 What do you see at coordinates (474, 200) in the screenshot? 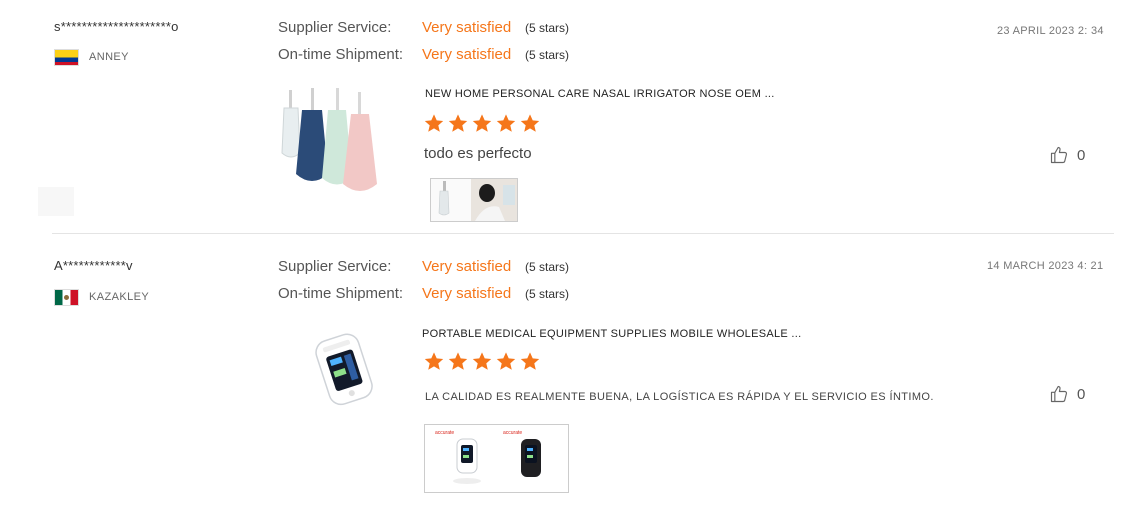
I see `review-photo-thumbnail` at bounding box center [474, 200].